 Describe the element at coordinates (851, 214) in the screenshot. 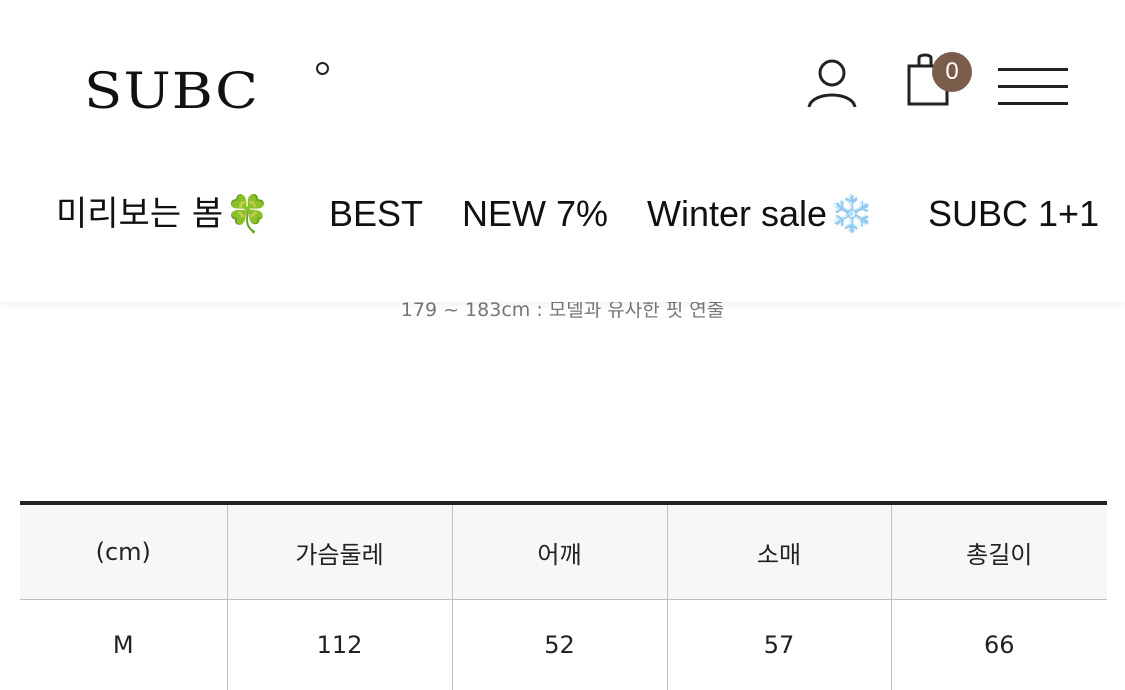

I see `snowflake-icon: ❄️` at that location.